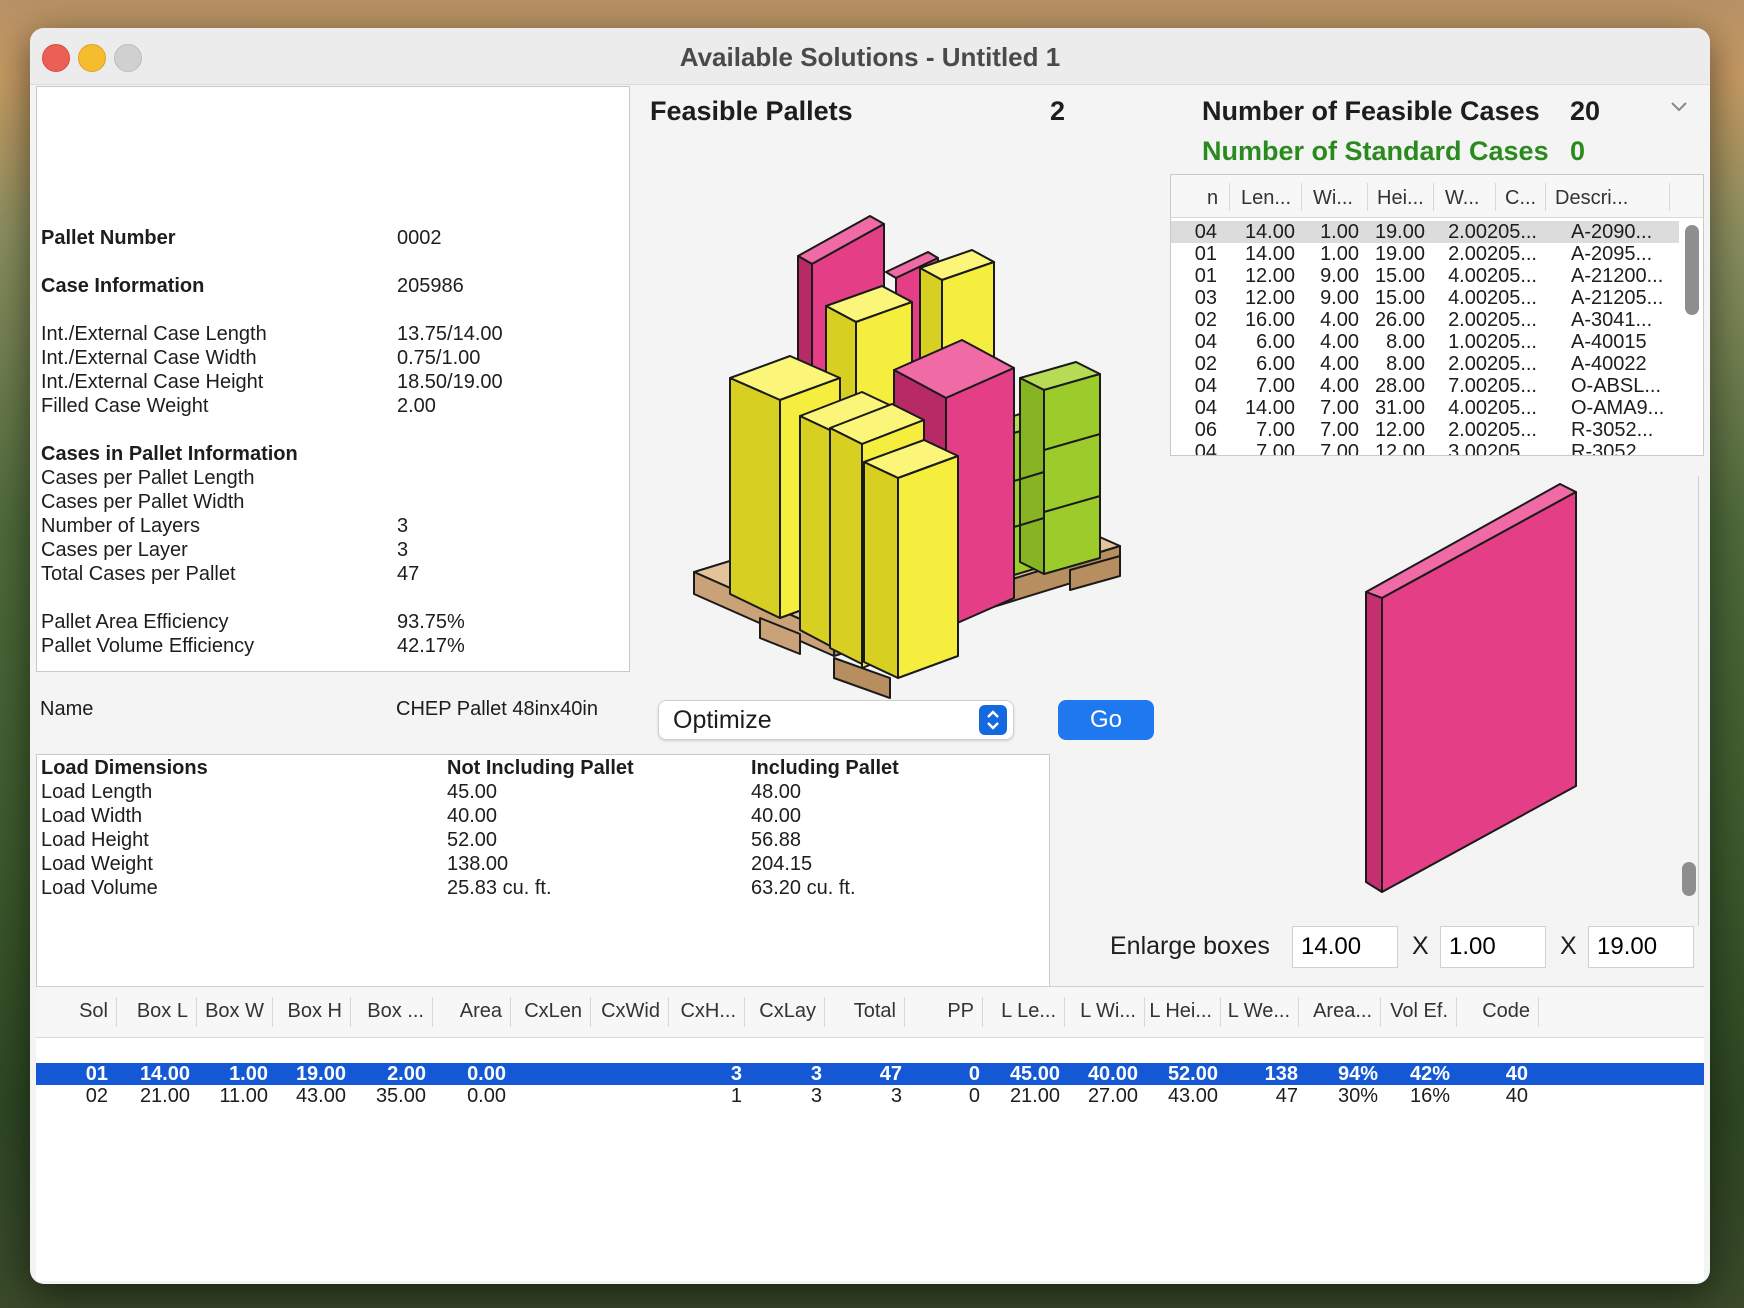 The height and width of the screenshot is (1308, 1744). Describe the element at coordinates (1692, 270) in the screenshot. I see `cases-table-scrollbar` at that location.